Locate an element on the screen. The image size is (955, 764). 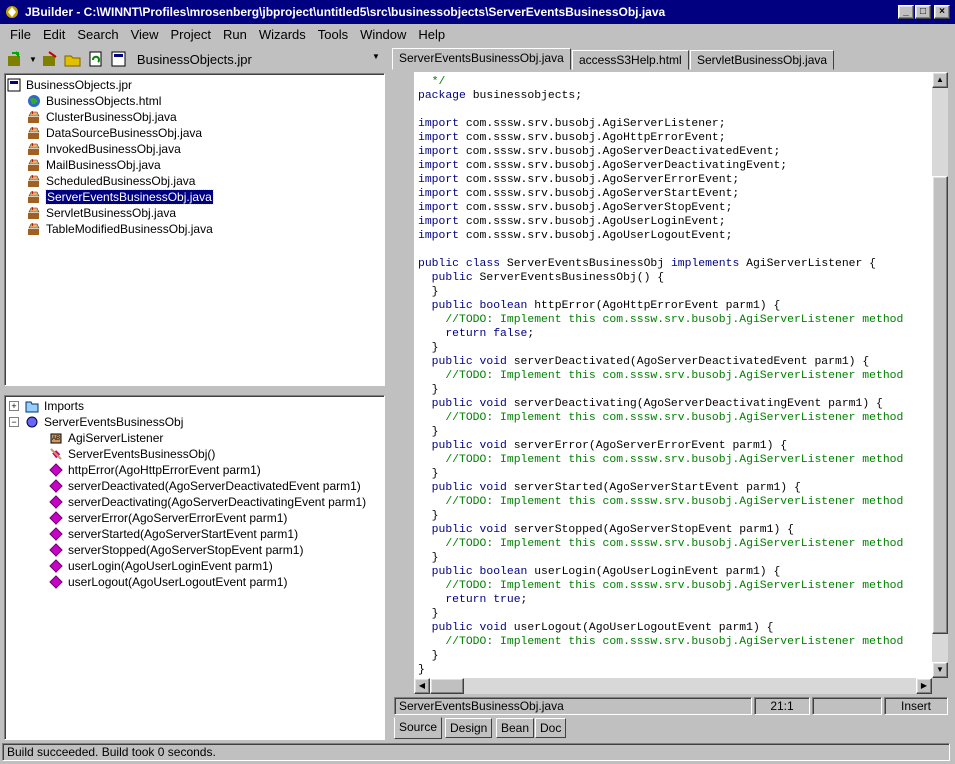
open-folder-icon is located at coordinates (73, 59).